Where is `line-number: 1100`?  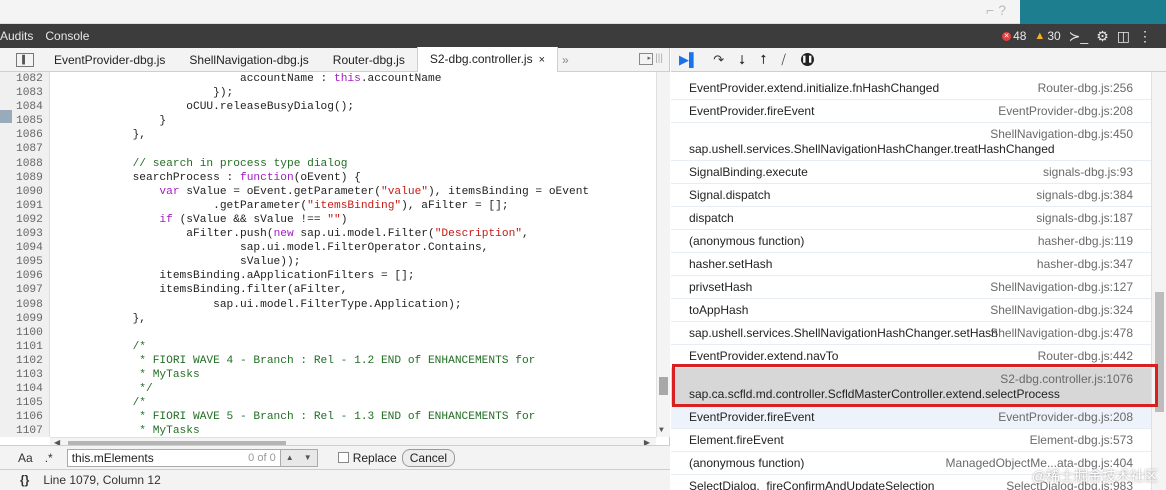 line-number: 1100 is located at coordinates (22, 333).